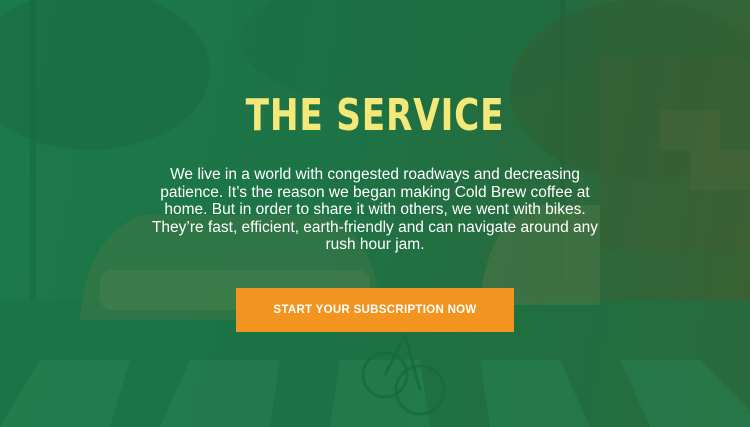 The width and height of the screenshot is (750, 427). What do you see at coordinates (375, 310) in the screenshot?
I see `start-subscription-button: START YOUR SUBSCRIPTION NOW` at bounding box center [375, 310].